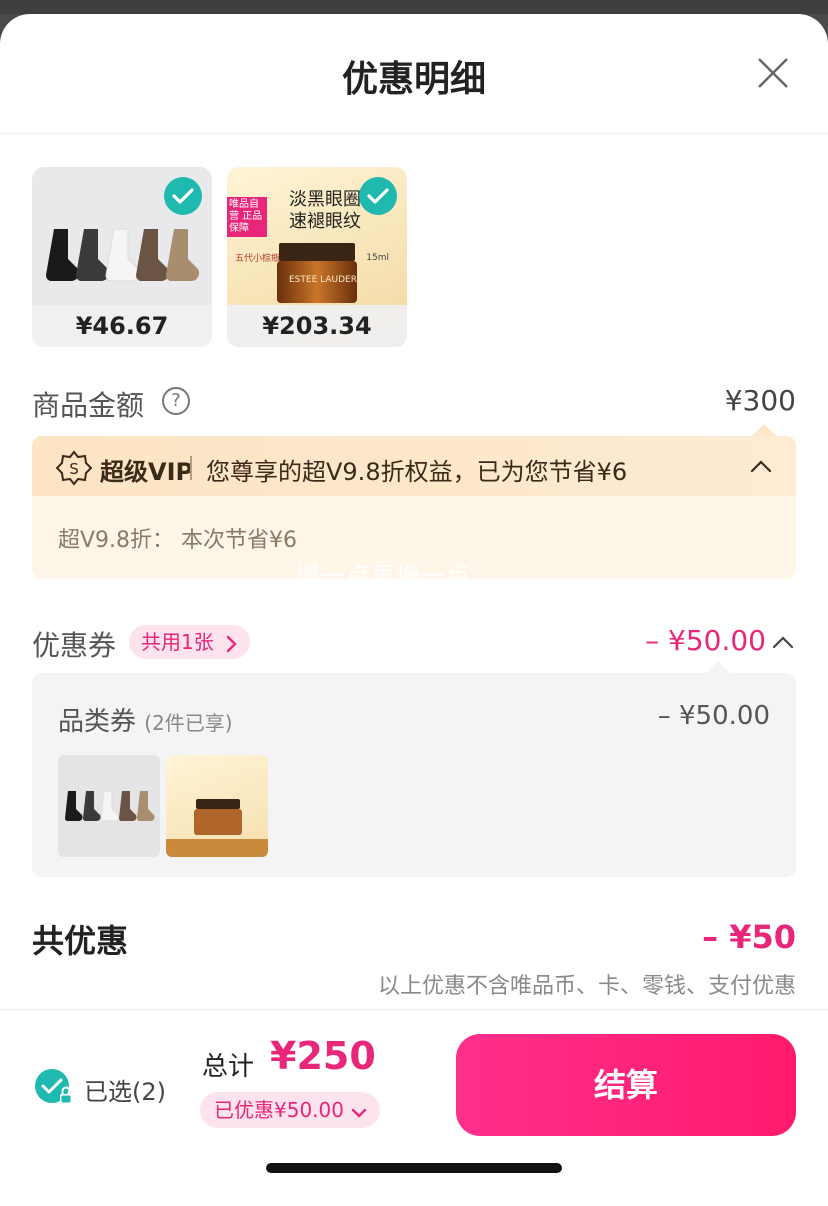 The image size is (828, 1206). Describe the element at coordinates (122, 257) in the screenshot. I see `product-card-socks: ¥46.67` at that location.